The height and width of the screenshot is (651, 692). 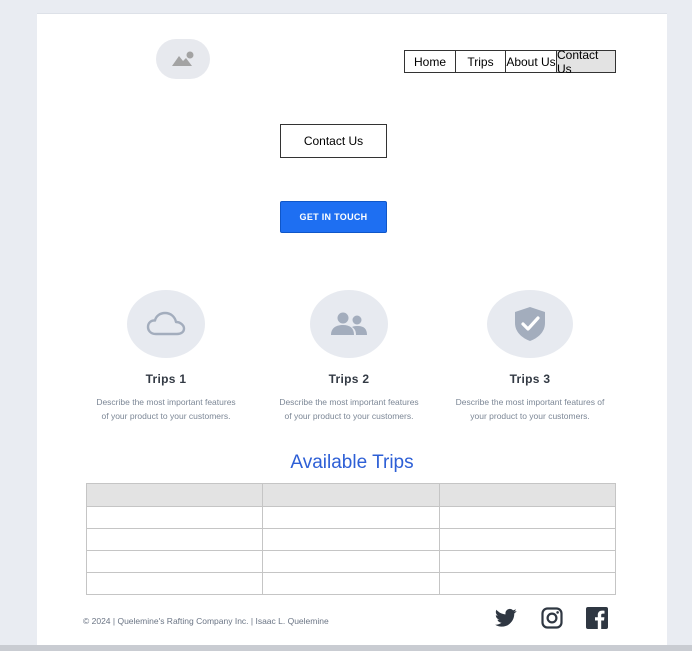 I want to click on instagram-icon, so click(x=552, y=618).